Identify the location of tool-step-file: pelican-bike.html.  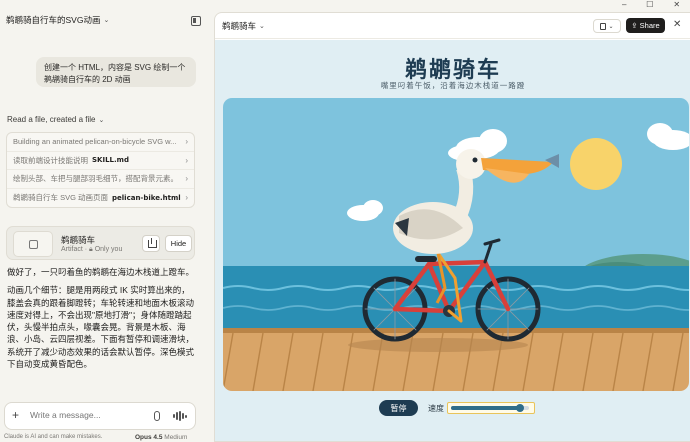
(146, 197).